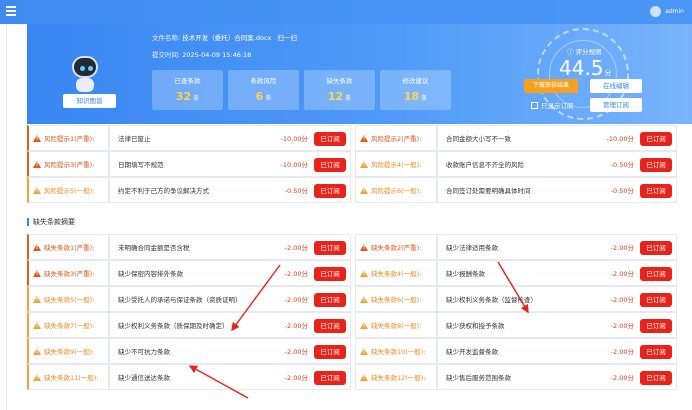  Describe the element at coordinates (68, 299) in the screenshot. I see `missing-label: 缺失条款5(一般):` at that location.